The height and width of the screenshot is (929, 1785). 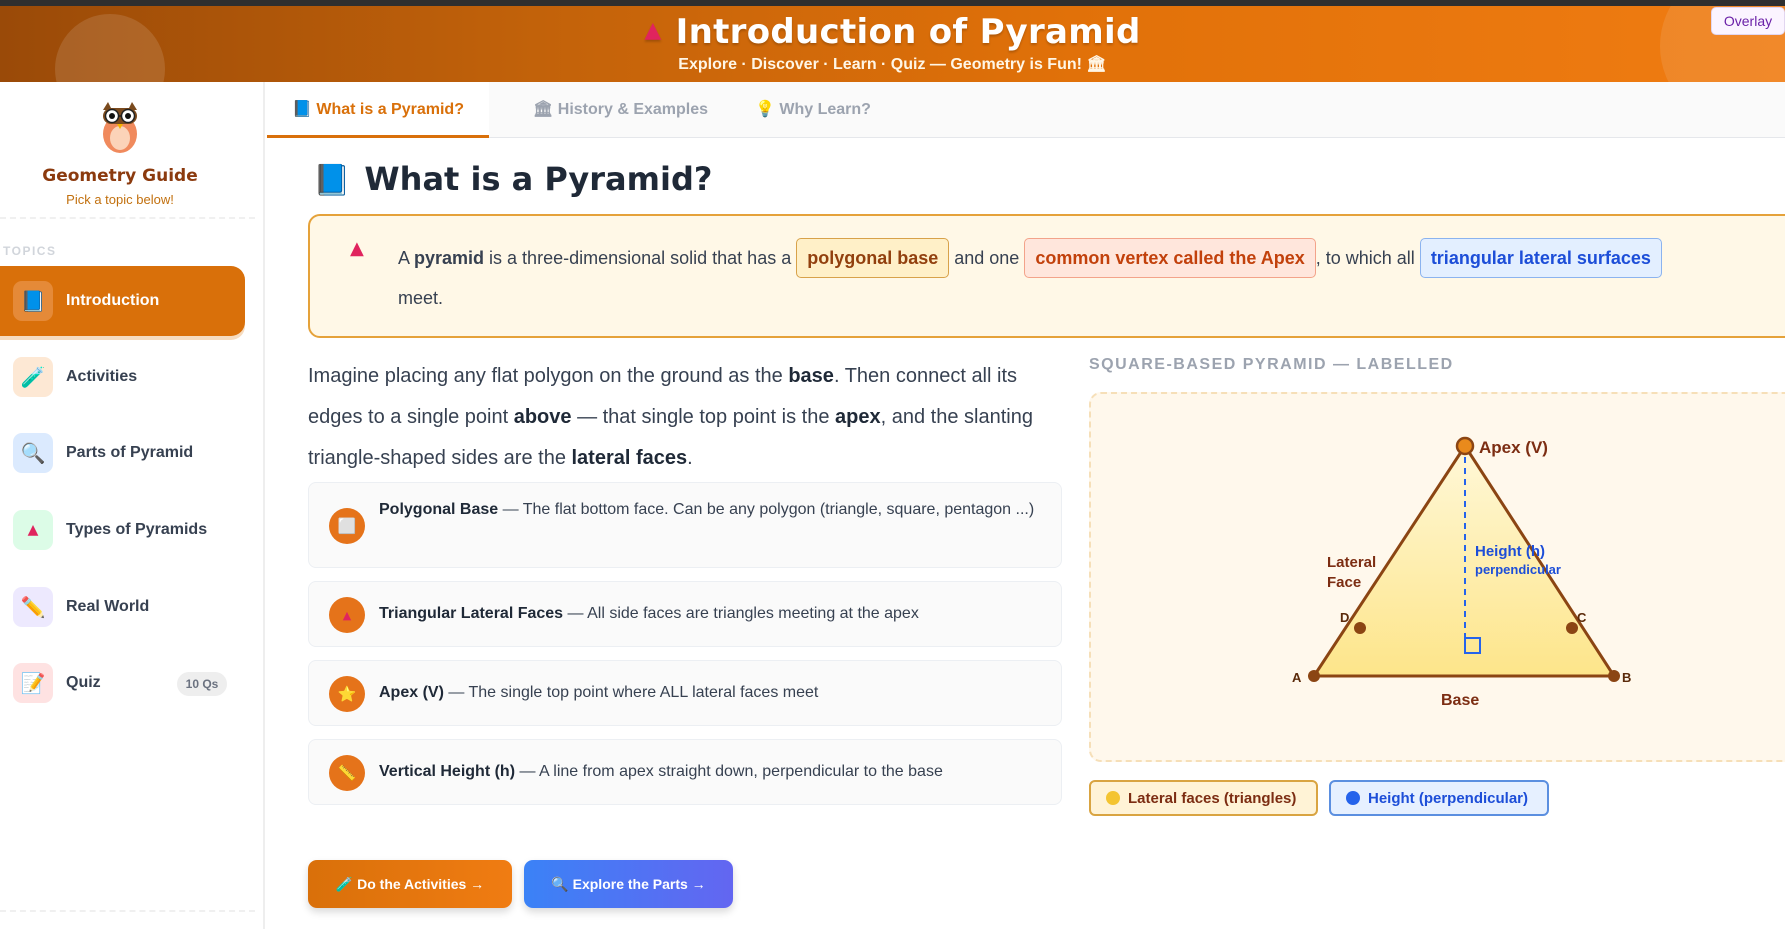 What do you see at coordinates (1212, 798) in the screenshot?
I see `legend-label: Lateral faces (triangles)` at bounding box center [1212, 798].